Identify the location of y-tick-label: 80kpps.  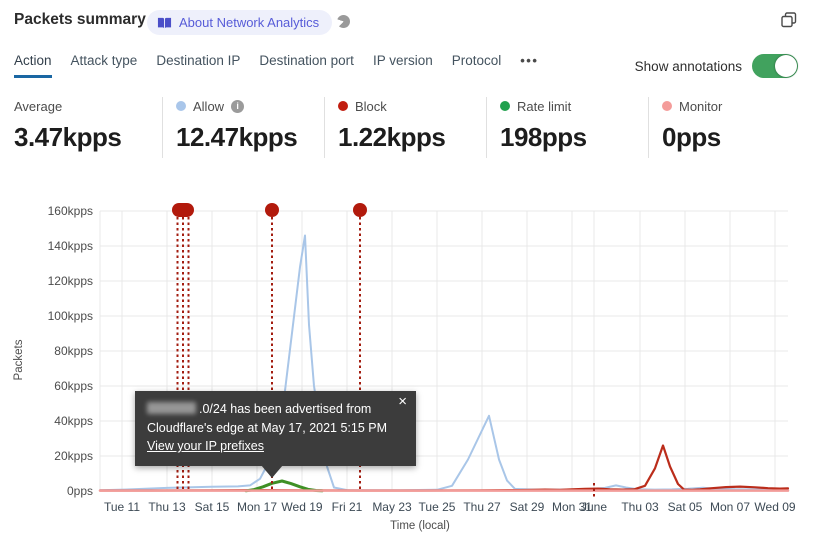
(73, 351).